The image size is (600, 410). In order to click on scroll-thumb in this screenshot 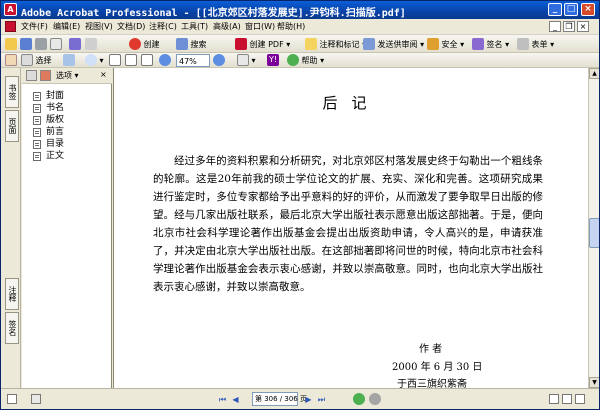, I will do `click(594, 233)`.